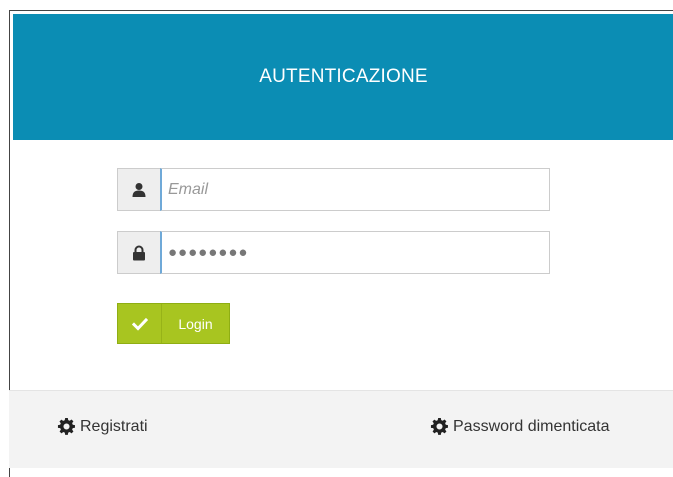 Image resolution: width=673 pixels, height=477 pixels. What do you see at coordinates (173, 323) in the screenshot?
I see `login-button: Login` at bounding box center [173, 323].